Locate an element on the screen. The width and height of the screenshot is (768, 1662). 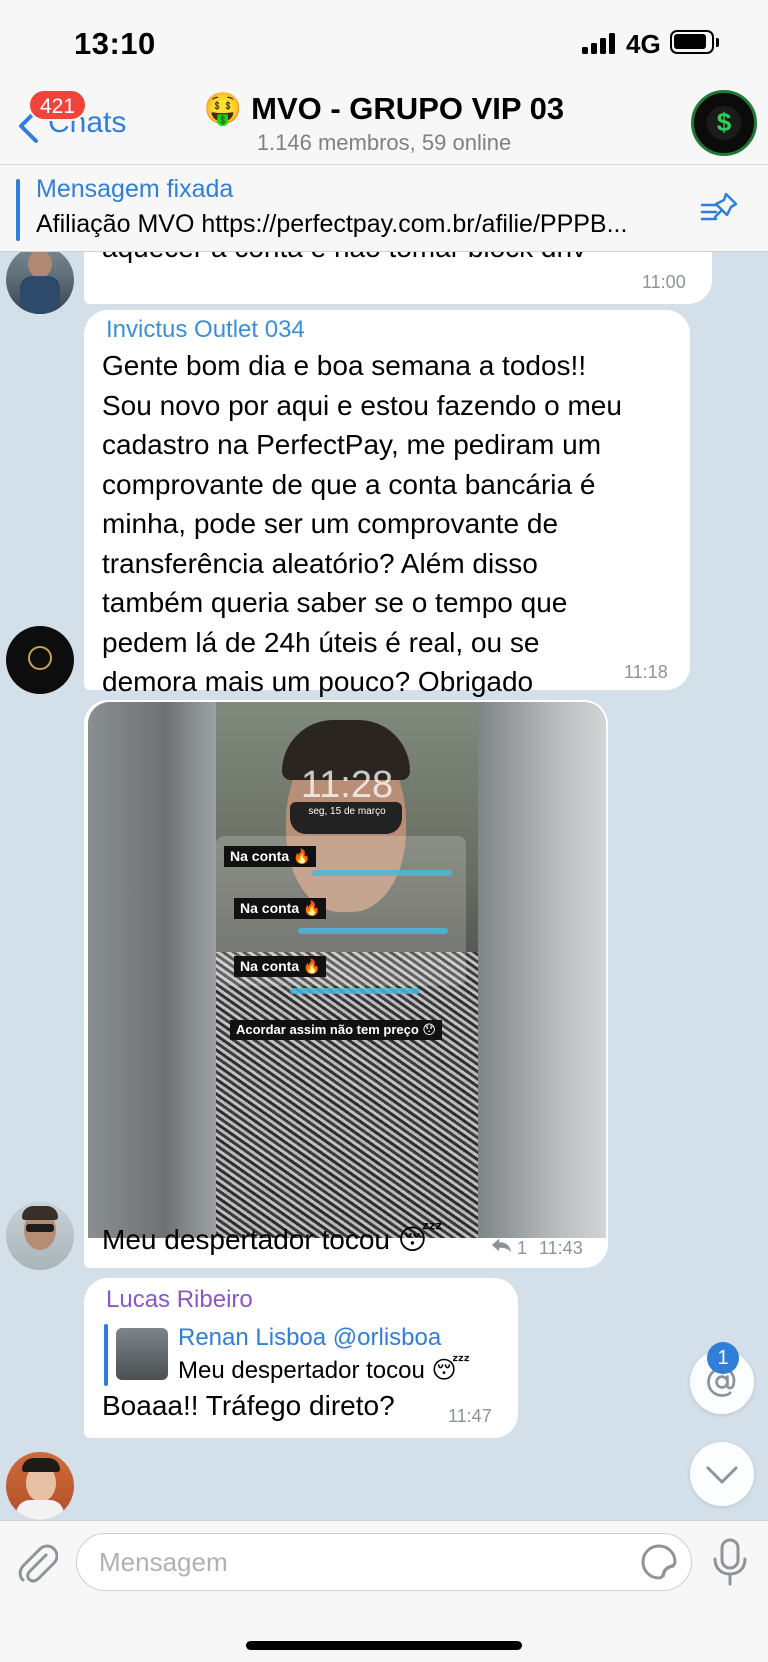
chat-title: 🤑 MVO - GRUPO VIP 03 is located at coordinates (384, 108).